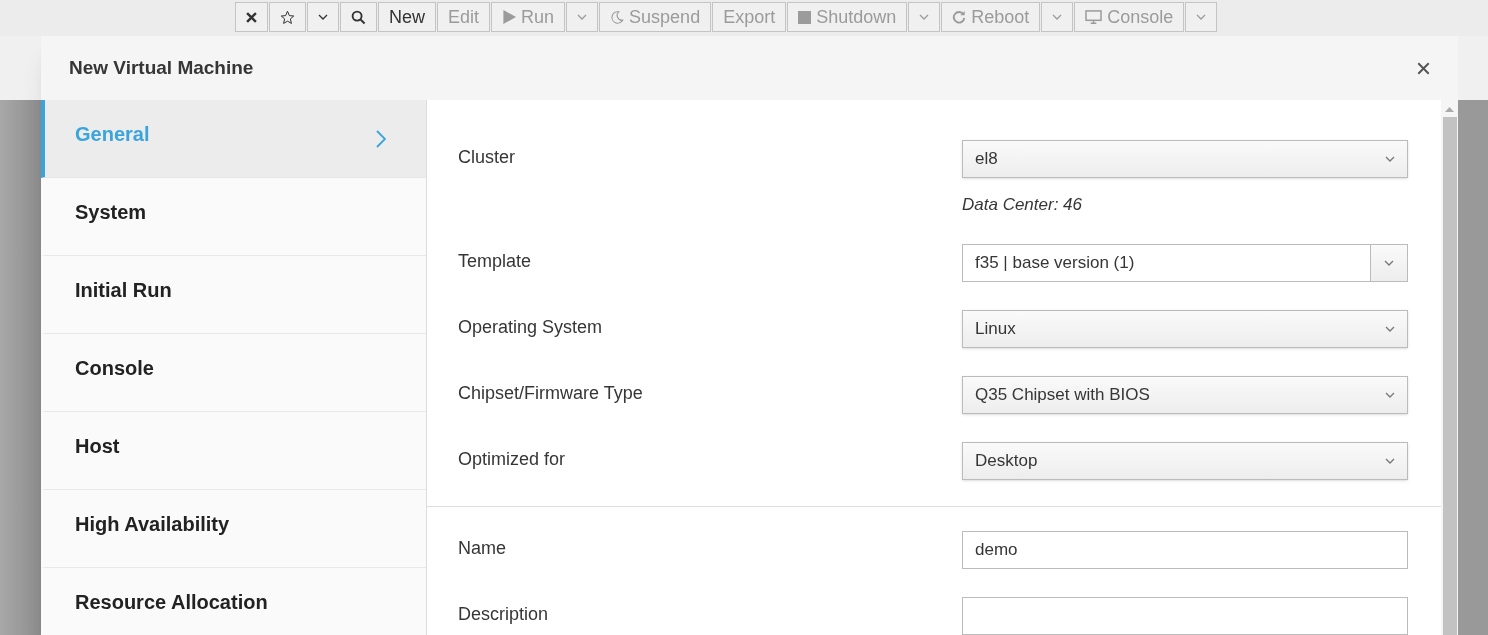 This screenshot has width=1488, height=635. Describe the element at coordinates (1185, 615) in the screenshot. I see `text-field` at that location.